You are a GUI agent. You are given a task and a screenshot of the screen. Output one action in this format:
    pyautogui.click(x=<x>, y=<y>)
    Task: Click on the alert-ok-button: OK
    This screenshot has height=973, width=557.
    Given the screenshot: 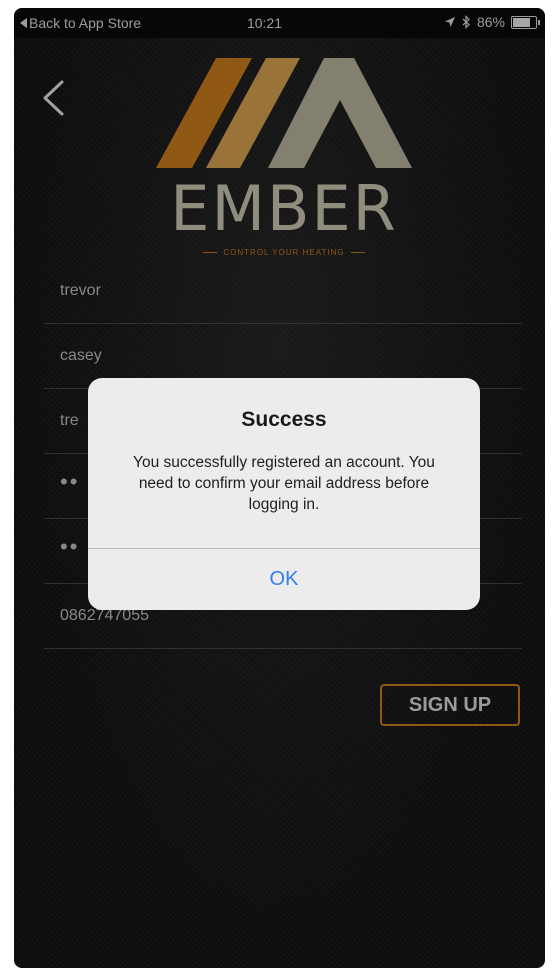 What is the action you would take?
    pyautogui.click(x=284, y=579)
    